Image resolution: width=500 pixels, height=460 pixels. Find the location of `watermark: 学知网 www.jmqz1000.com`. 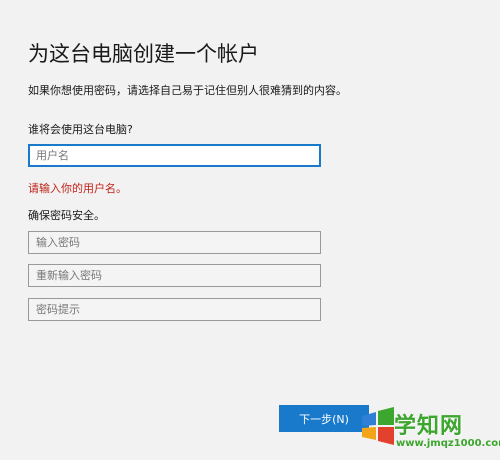

watermark: 学知网 www.jmqz1000.com is located at coordinates (426, 428).